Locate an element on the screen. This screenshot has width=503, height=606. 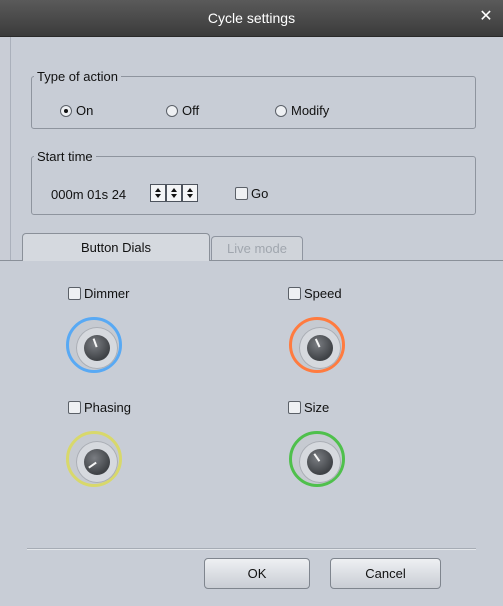
radio-off-label: Off is located at coordinates (191, 110).